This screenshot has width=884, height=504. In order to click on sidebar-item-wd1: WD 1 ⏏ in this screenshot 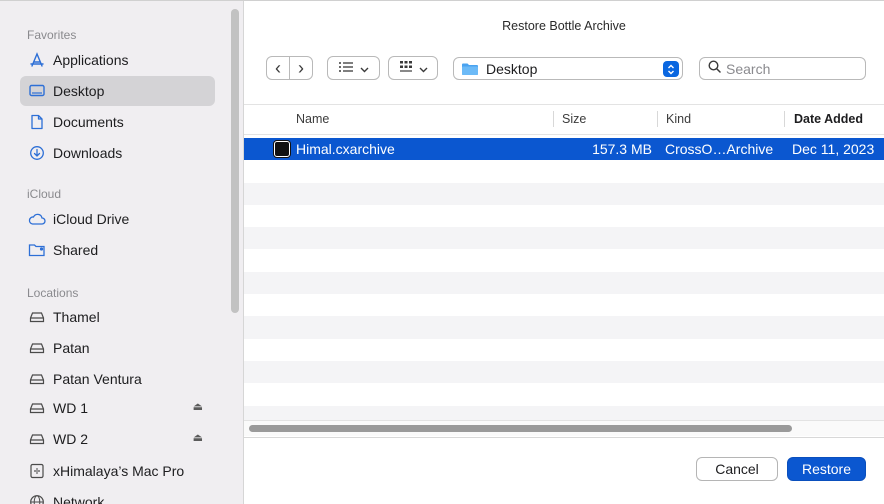, I will do `click(117, 408)`.